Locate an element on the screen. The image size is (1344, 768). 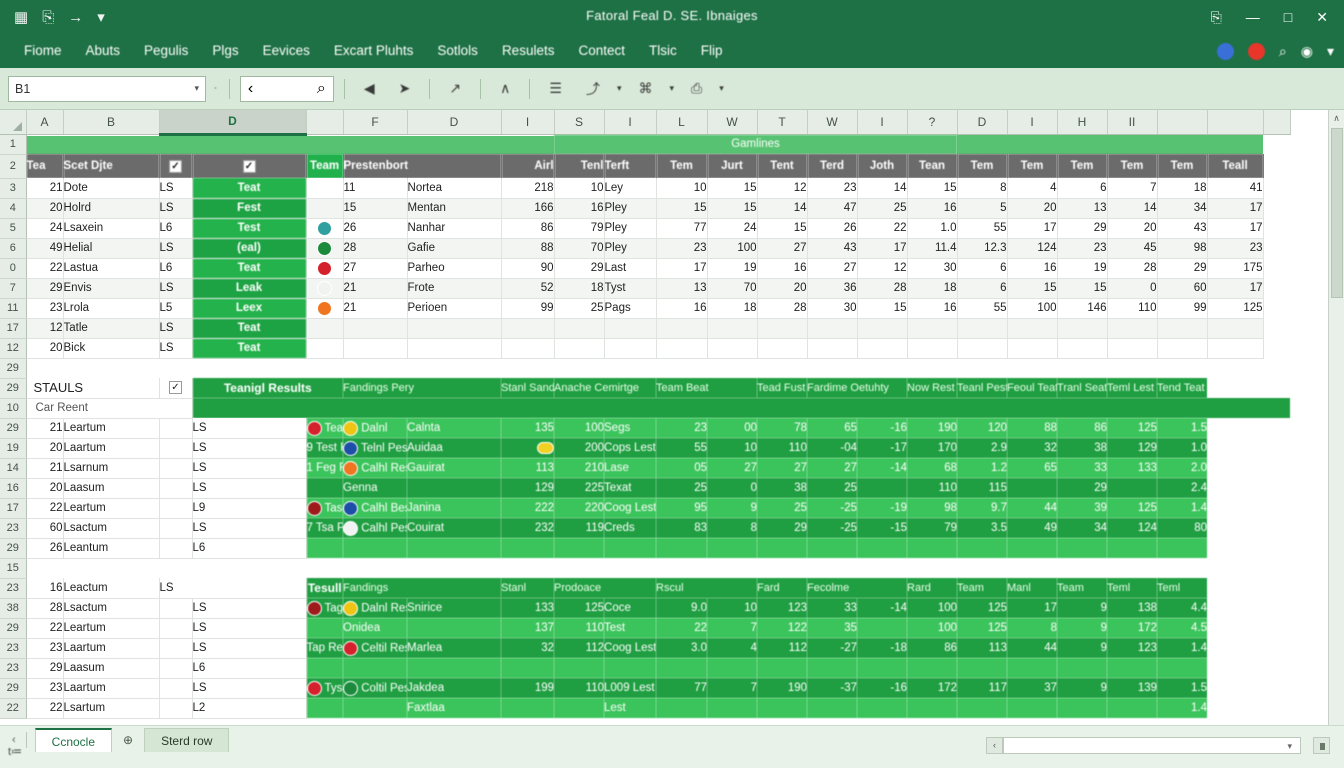
sheet-tab-ccnocle: Ccnocle is located at coordinates (73, 740).